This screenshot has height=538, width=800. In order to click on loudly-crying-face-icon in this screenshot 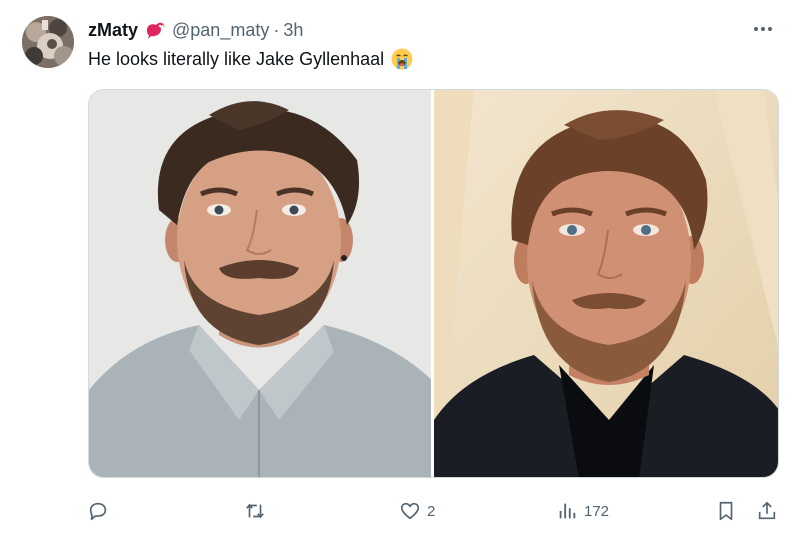, I will do `click(402, 59)`.